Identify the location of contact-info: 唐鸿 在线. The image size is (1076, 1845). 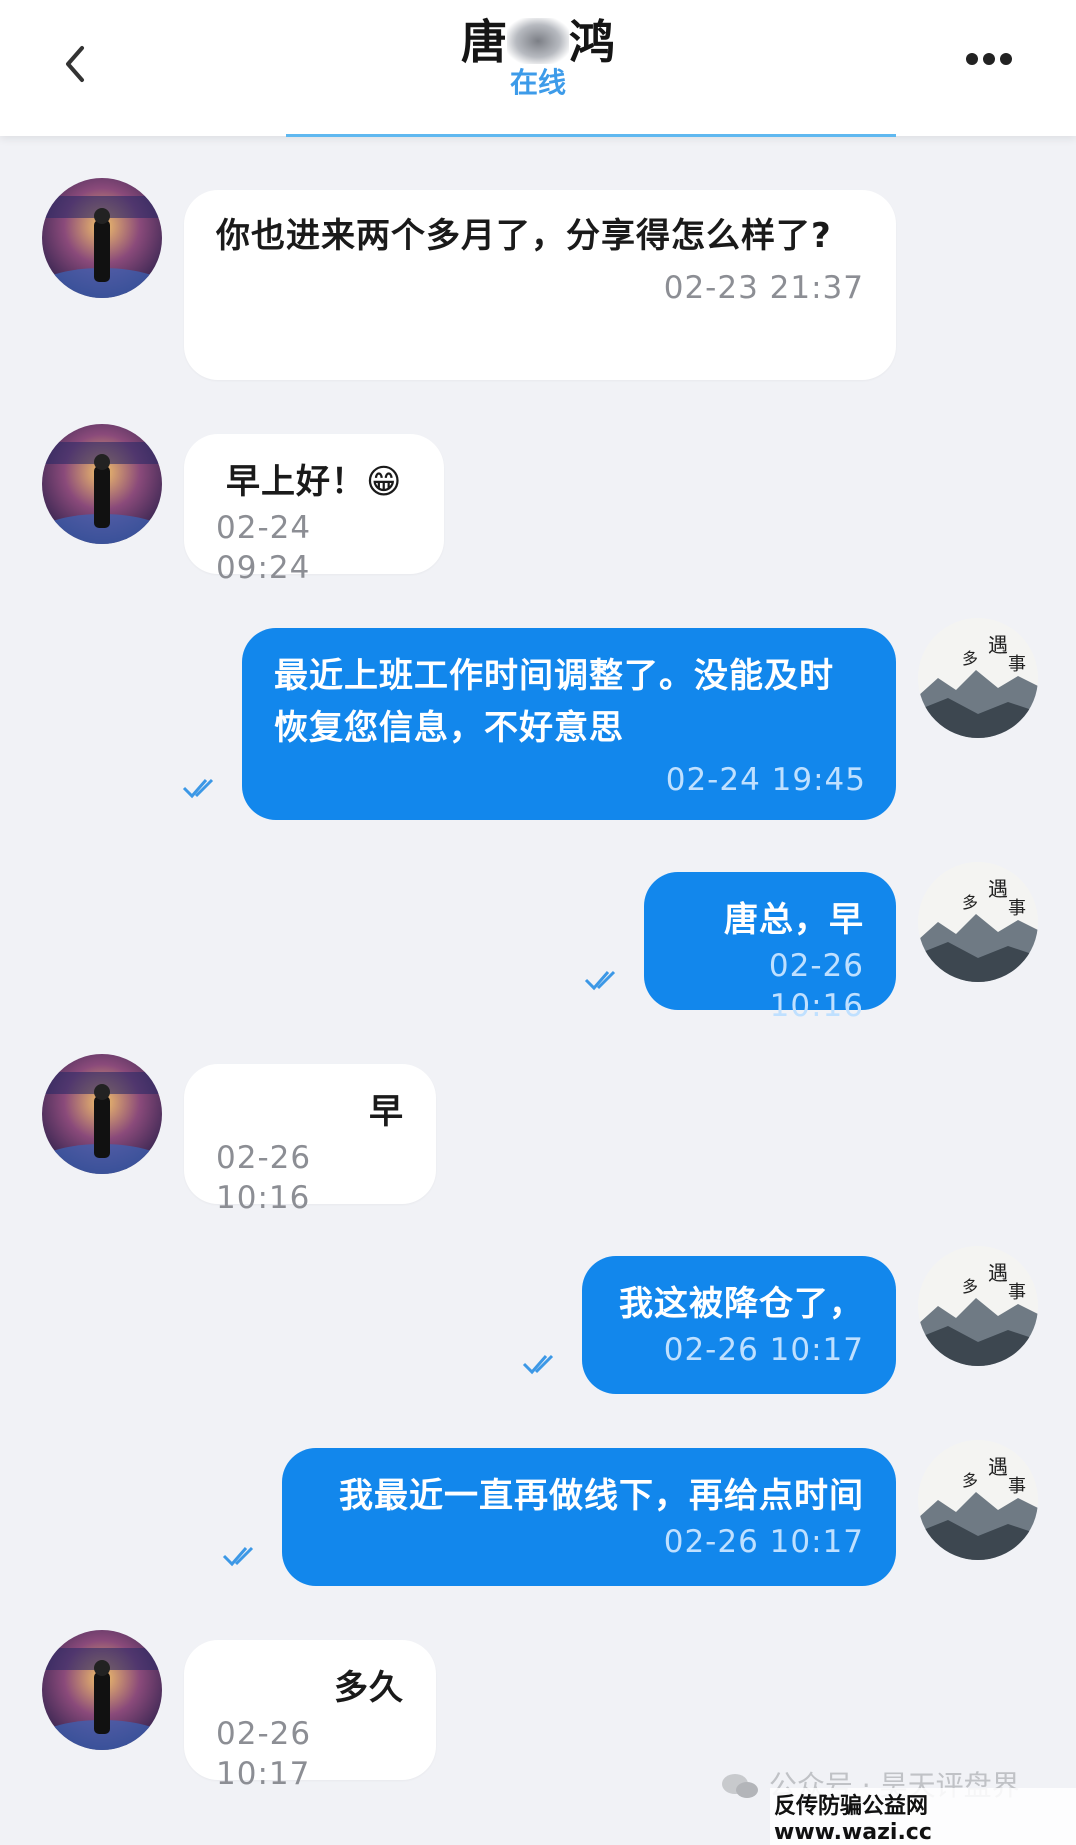
(538, 54).